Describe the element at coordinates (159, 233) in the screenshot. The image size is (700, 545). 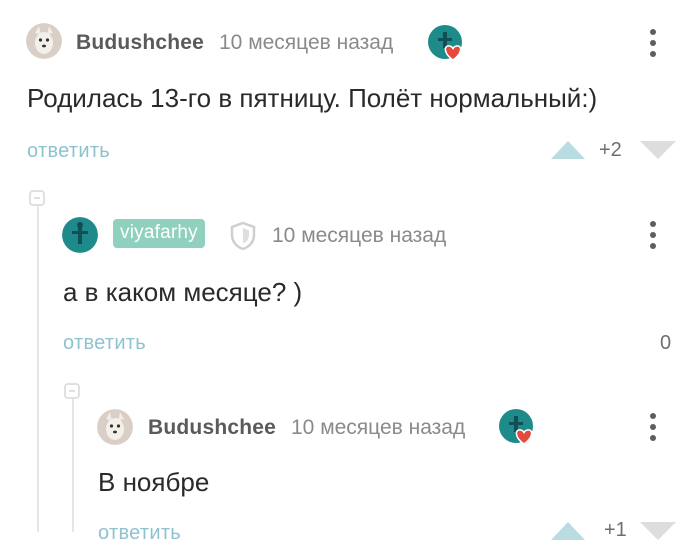
I see `username-badge: viyafarhy` at that location.